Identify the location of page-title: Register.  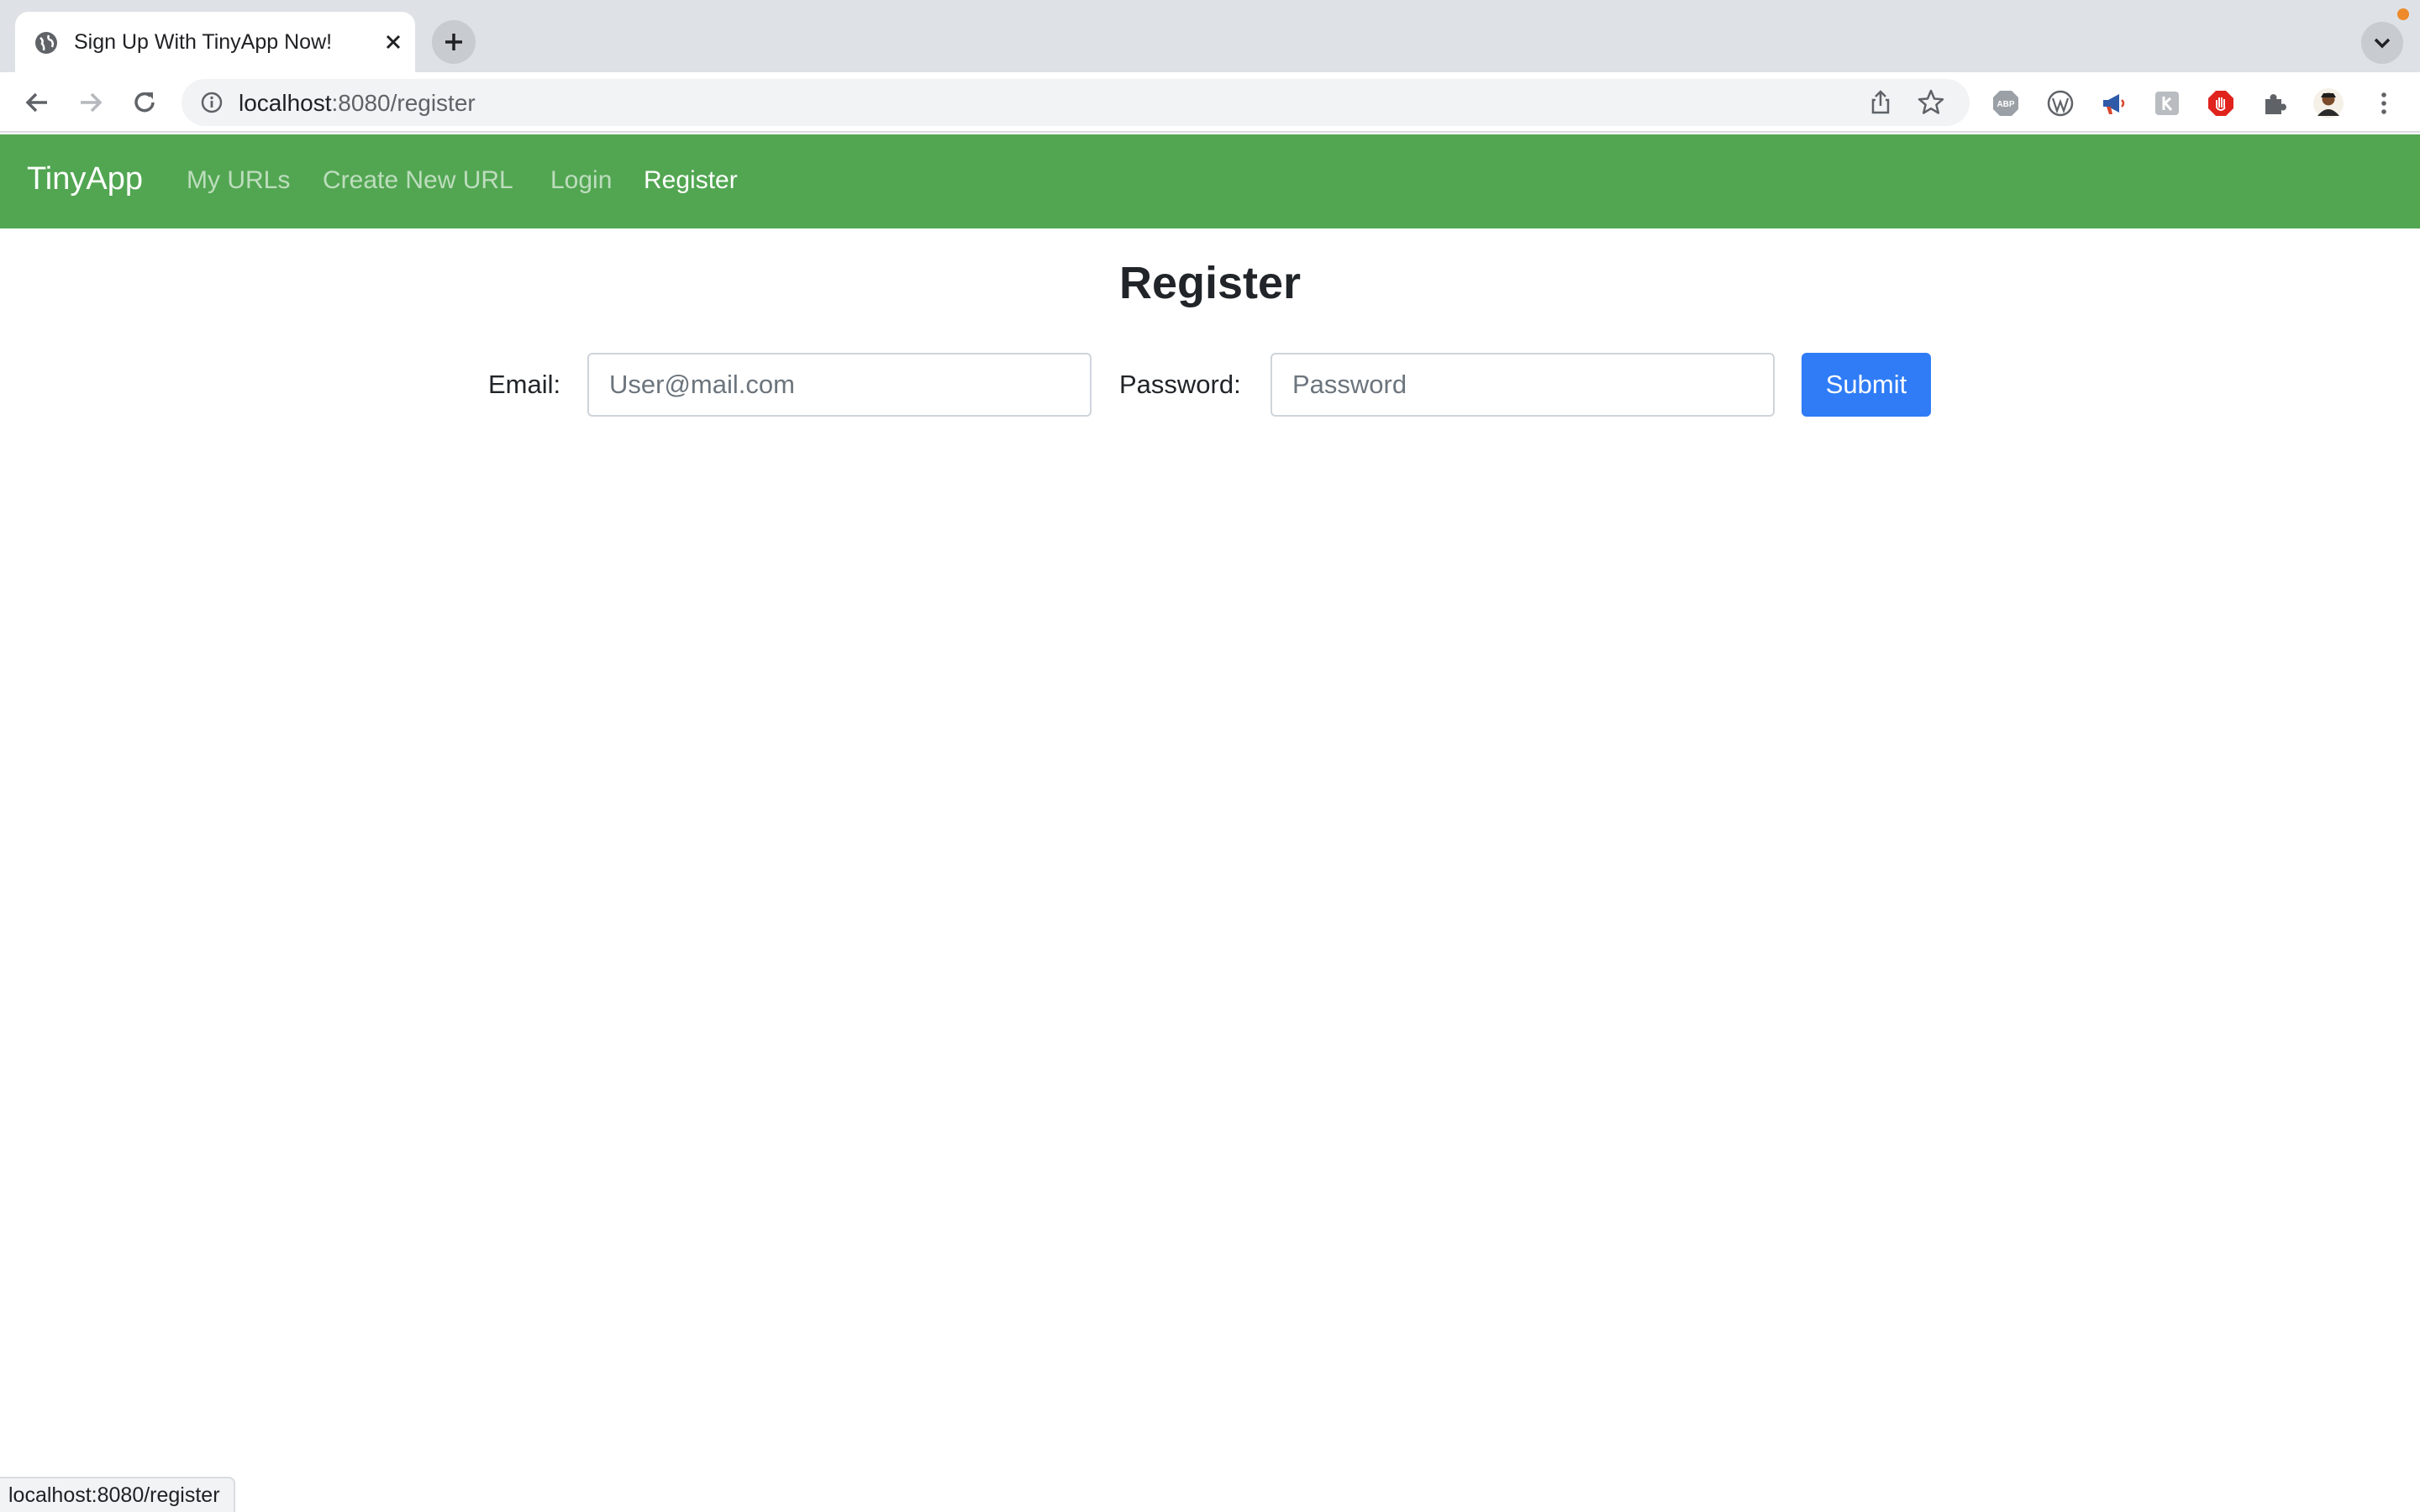
(1210, 283).